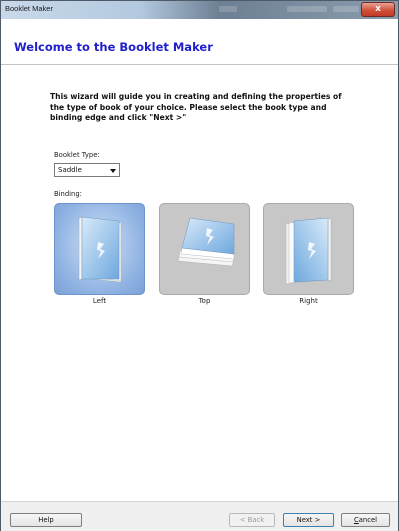 This screenshot has height=531, width=399. What do you see at coordinates (29, 8) in the screenshot?
I see `window-title: Booklet Maker` at bounding box center [29, 8].